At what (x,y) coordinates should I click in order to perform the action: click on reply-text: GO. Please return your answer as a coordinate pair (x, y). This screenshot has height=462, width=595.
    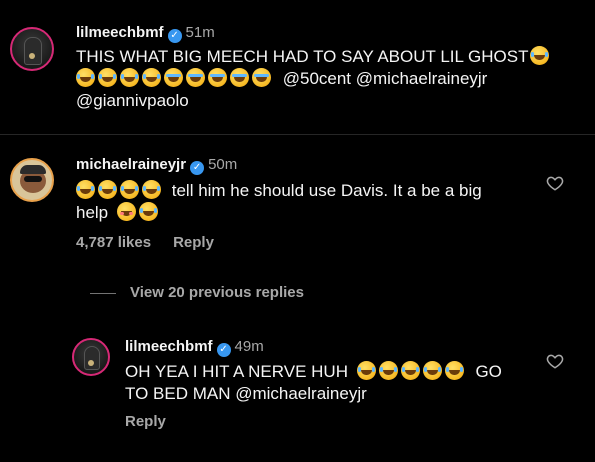
    Looking at the image, I should click on (488, 371).